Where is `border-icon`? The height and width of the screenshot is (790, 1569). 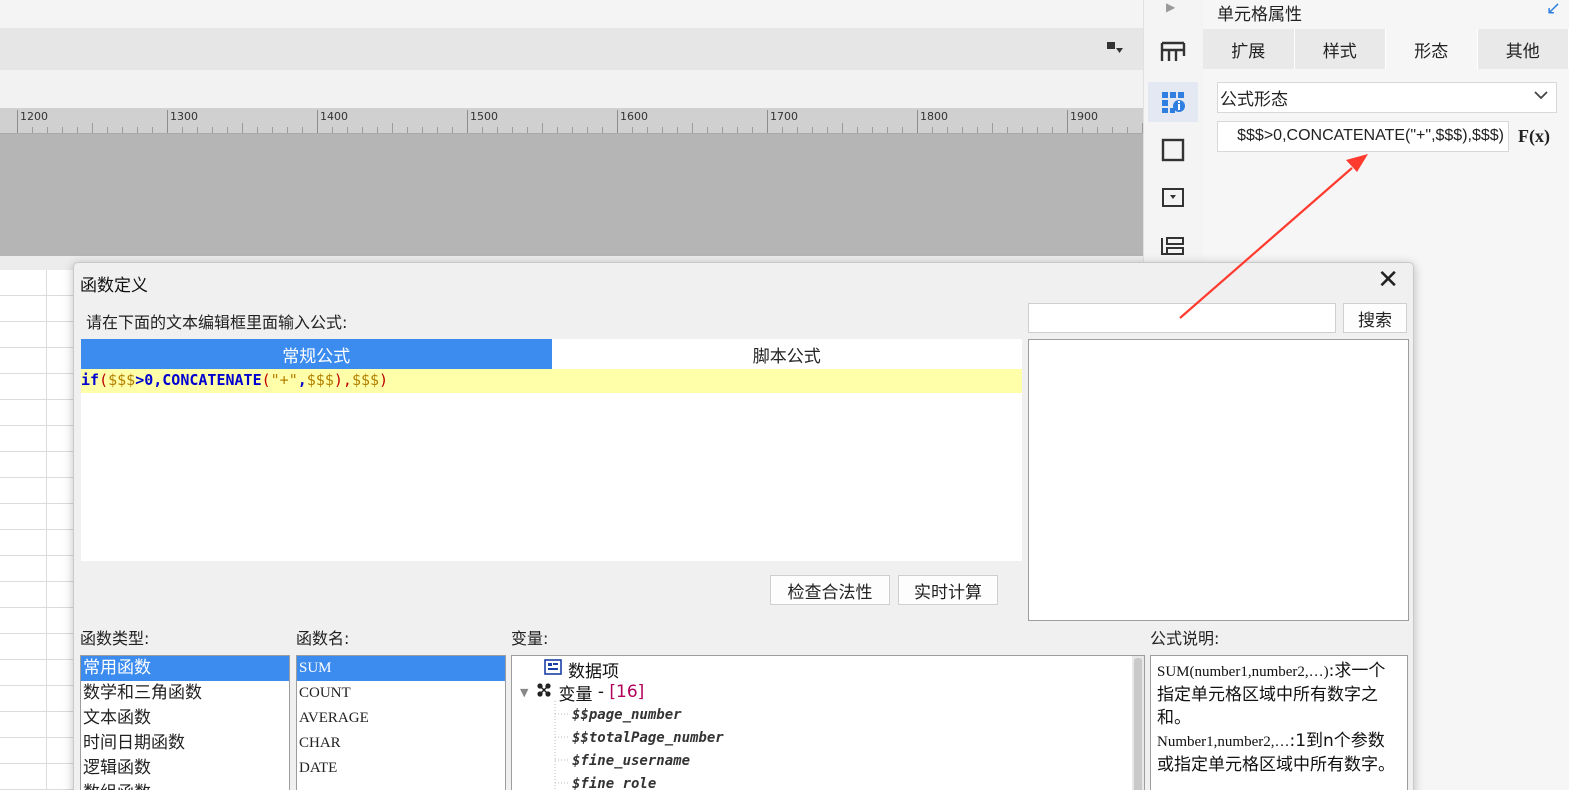 border-icon is located at coordinates (1173, 150).